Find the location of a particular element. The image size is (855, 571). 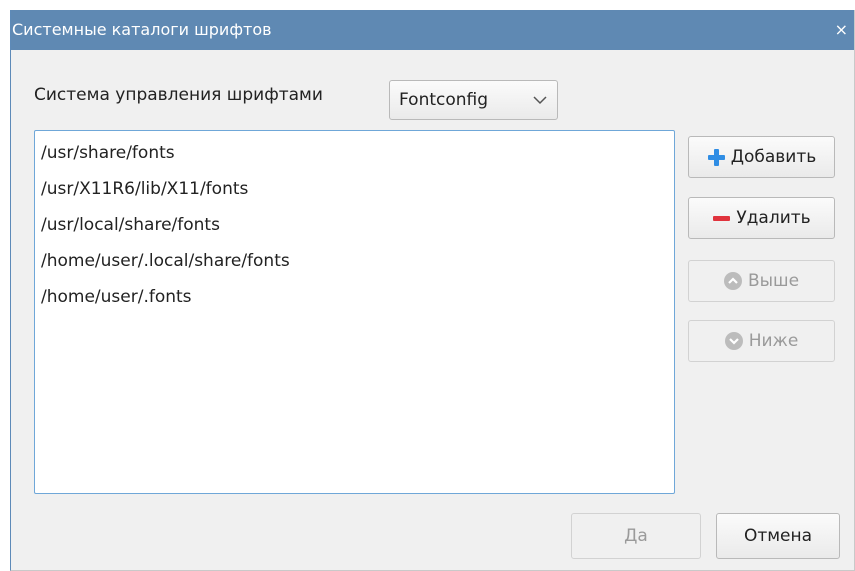

font-management-label: Система управления шрифтами is located at coordinates (178, 95).